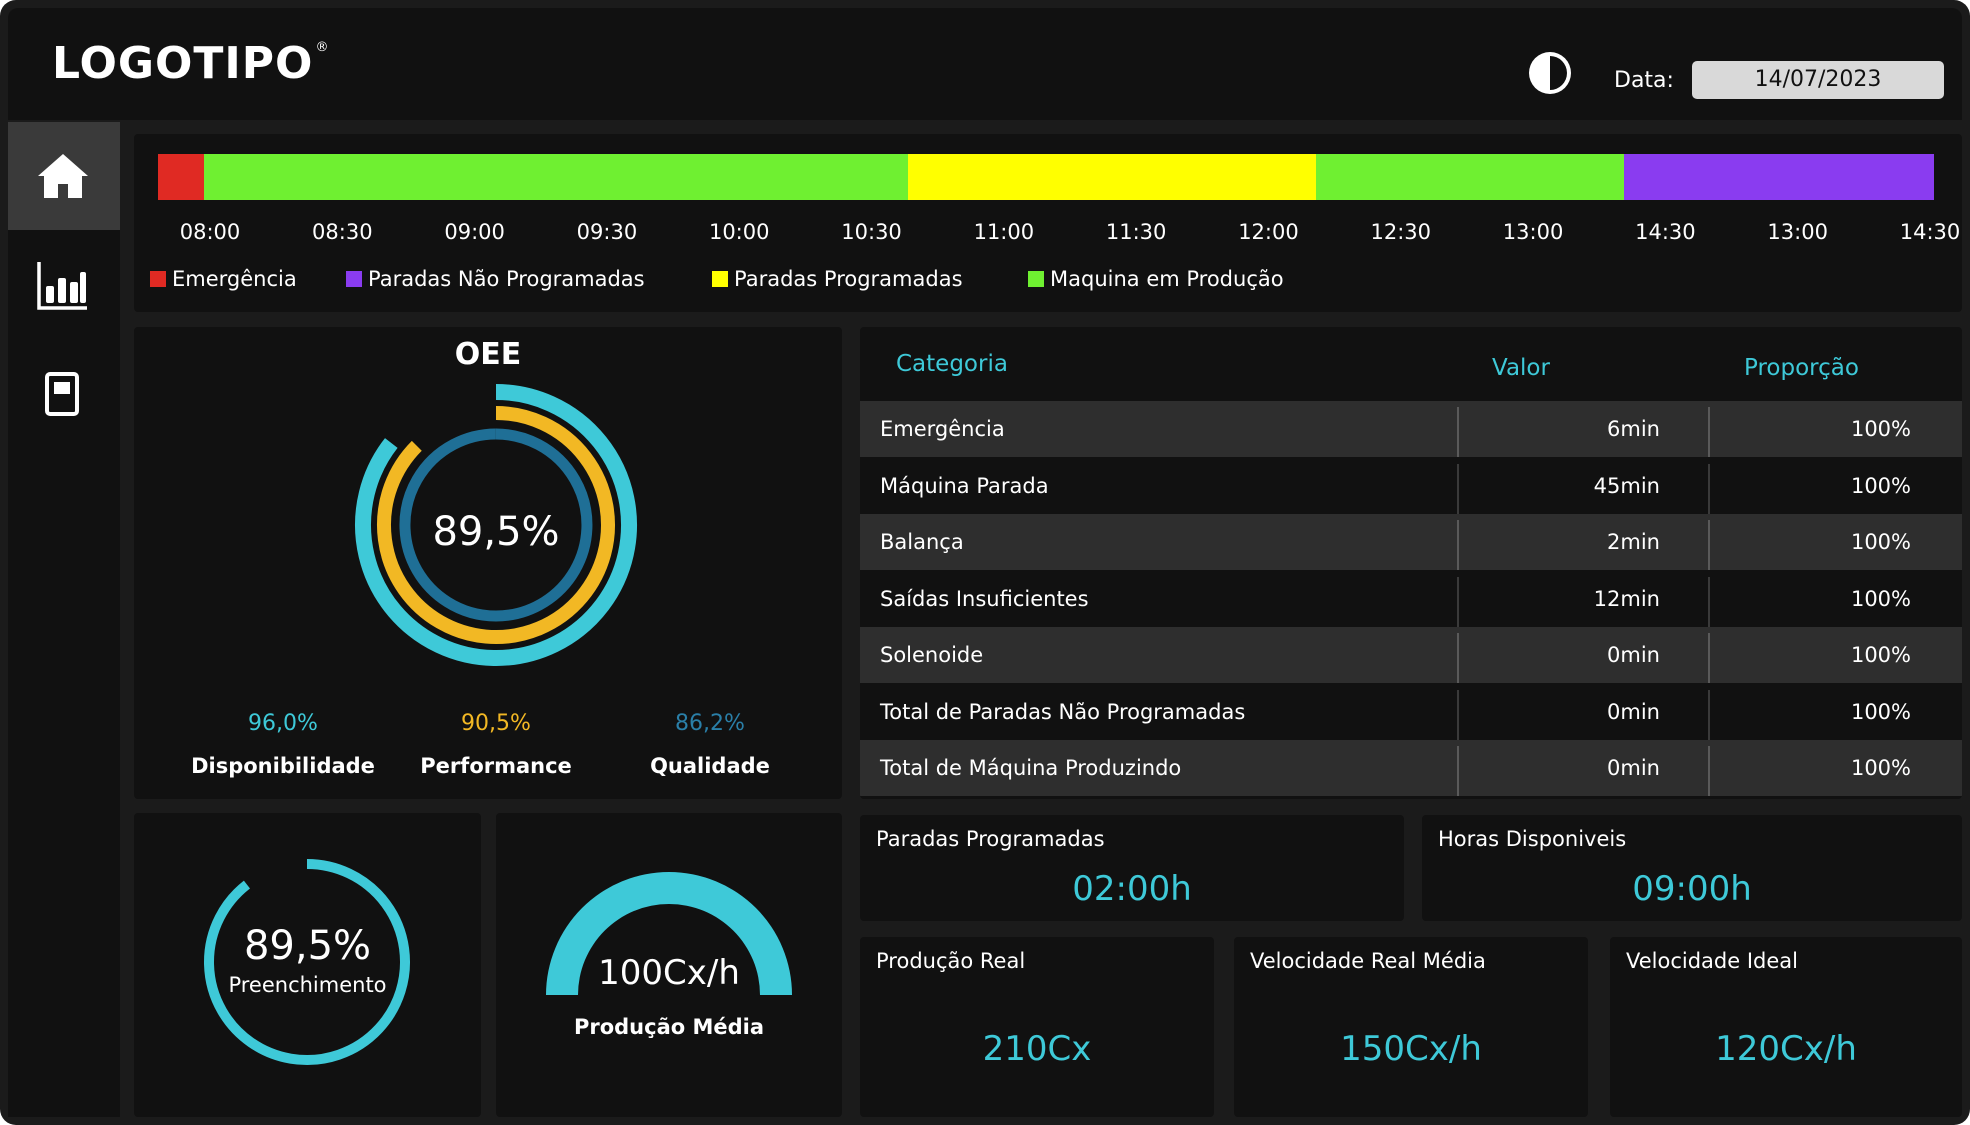 This screenshot has width=1970, height=1125. What do you see at coordinates (1626, 485) in the screenshot?
I see `cell-value: 45min` at bounding box center [1626, 485].